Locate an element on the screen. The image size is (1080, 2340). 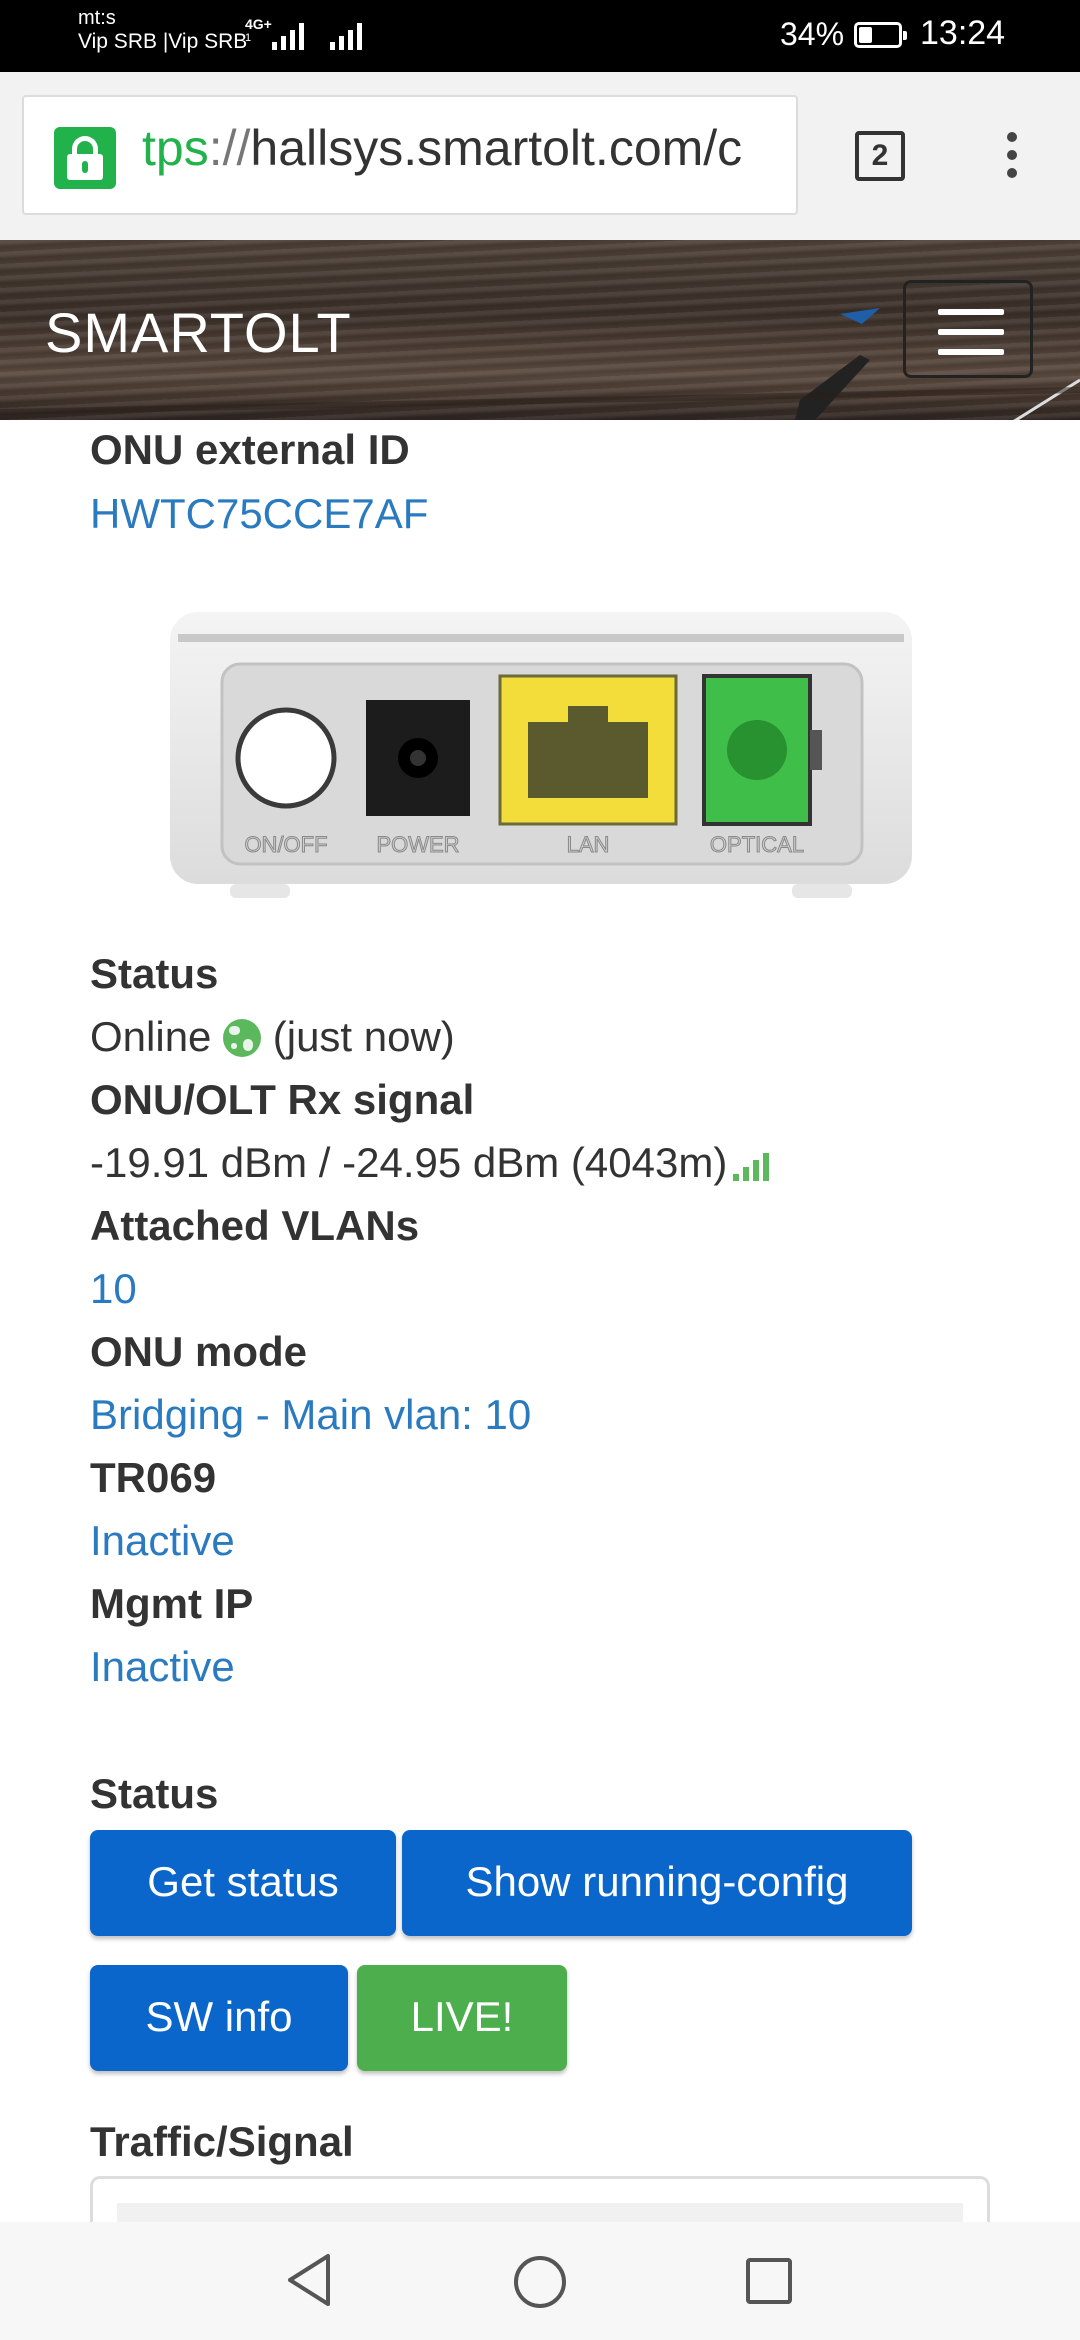
home-icon is located at coordinates (540, 2282).